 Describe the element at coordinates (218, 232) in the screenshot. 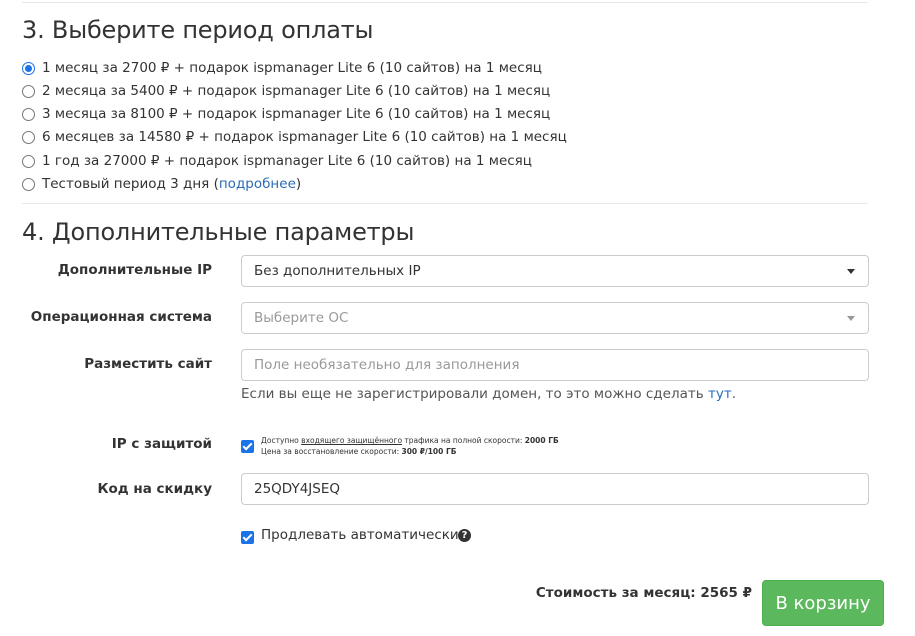

I see `section-4-title: 4. Дополнительные параметры` at that location.